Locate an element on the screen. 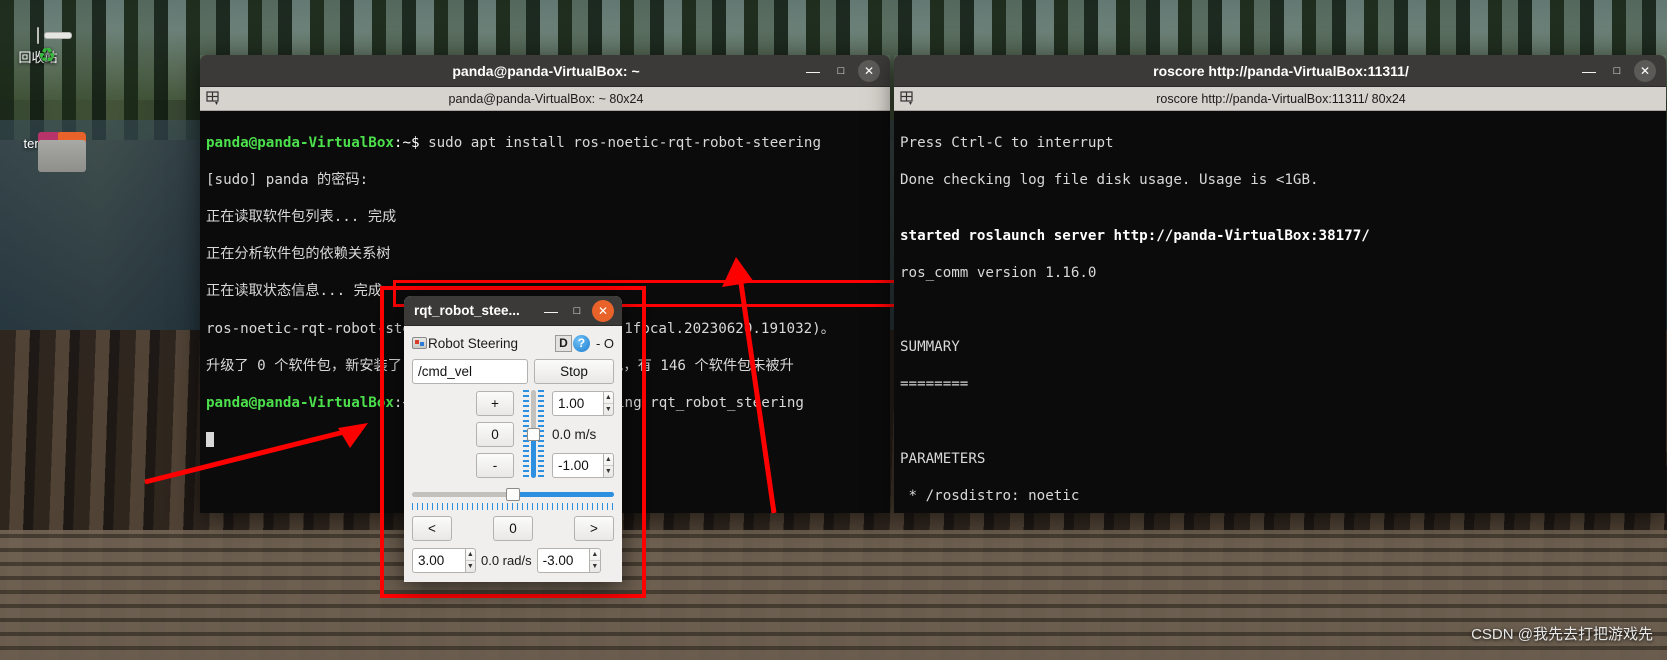  terminal-line: [sudo] panda 的密码: is located at coordinates (287, 179).